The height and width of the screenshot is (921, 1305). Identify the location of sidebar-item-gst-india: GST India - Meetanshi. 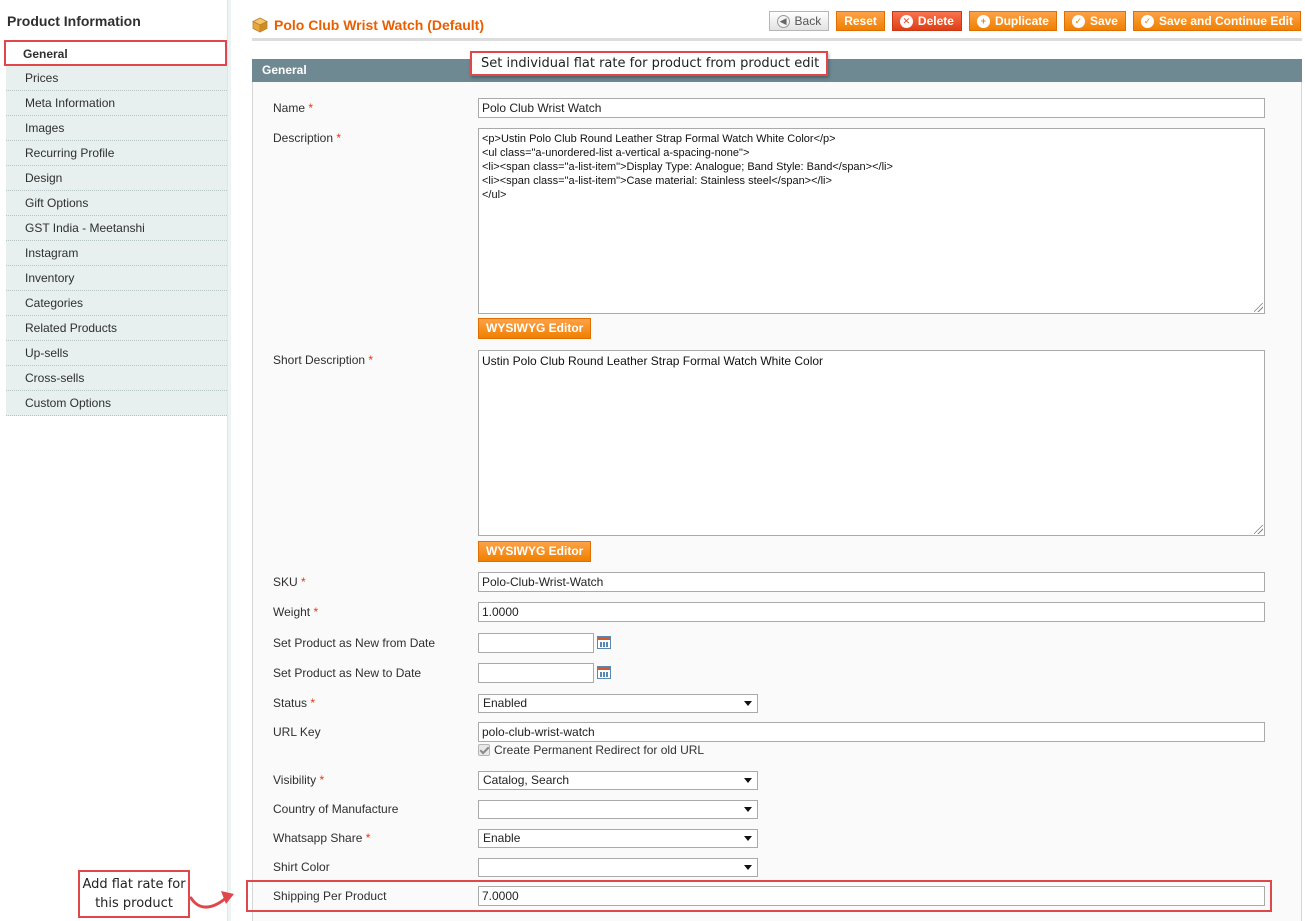
(116, 228).